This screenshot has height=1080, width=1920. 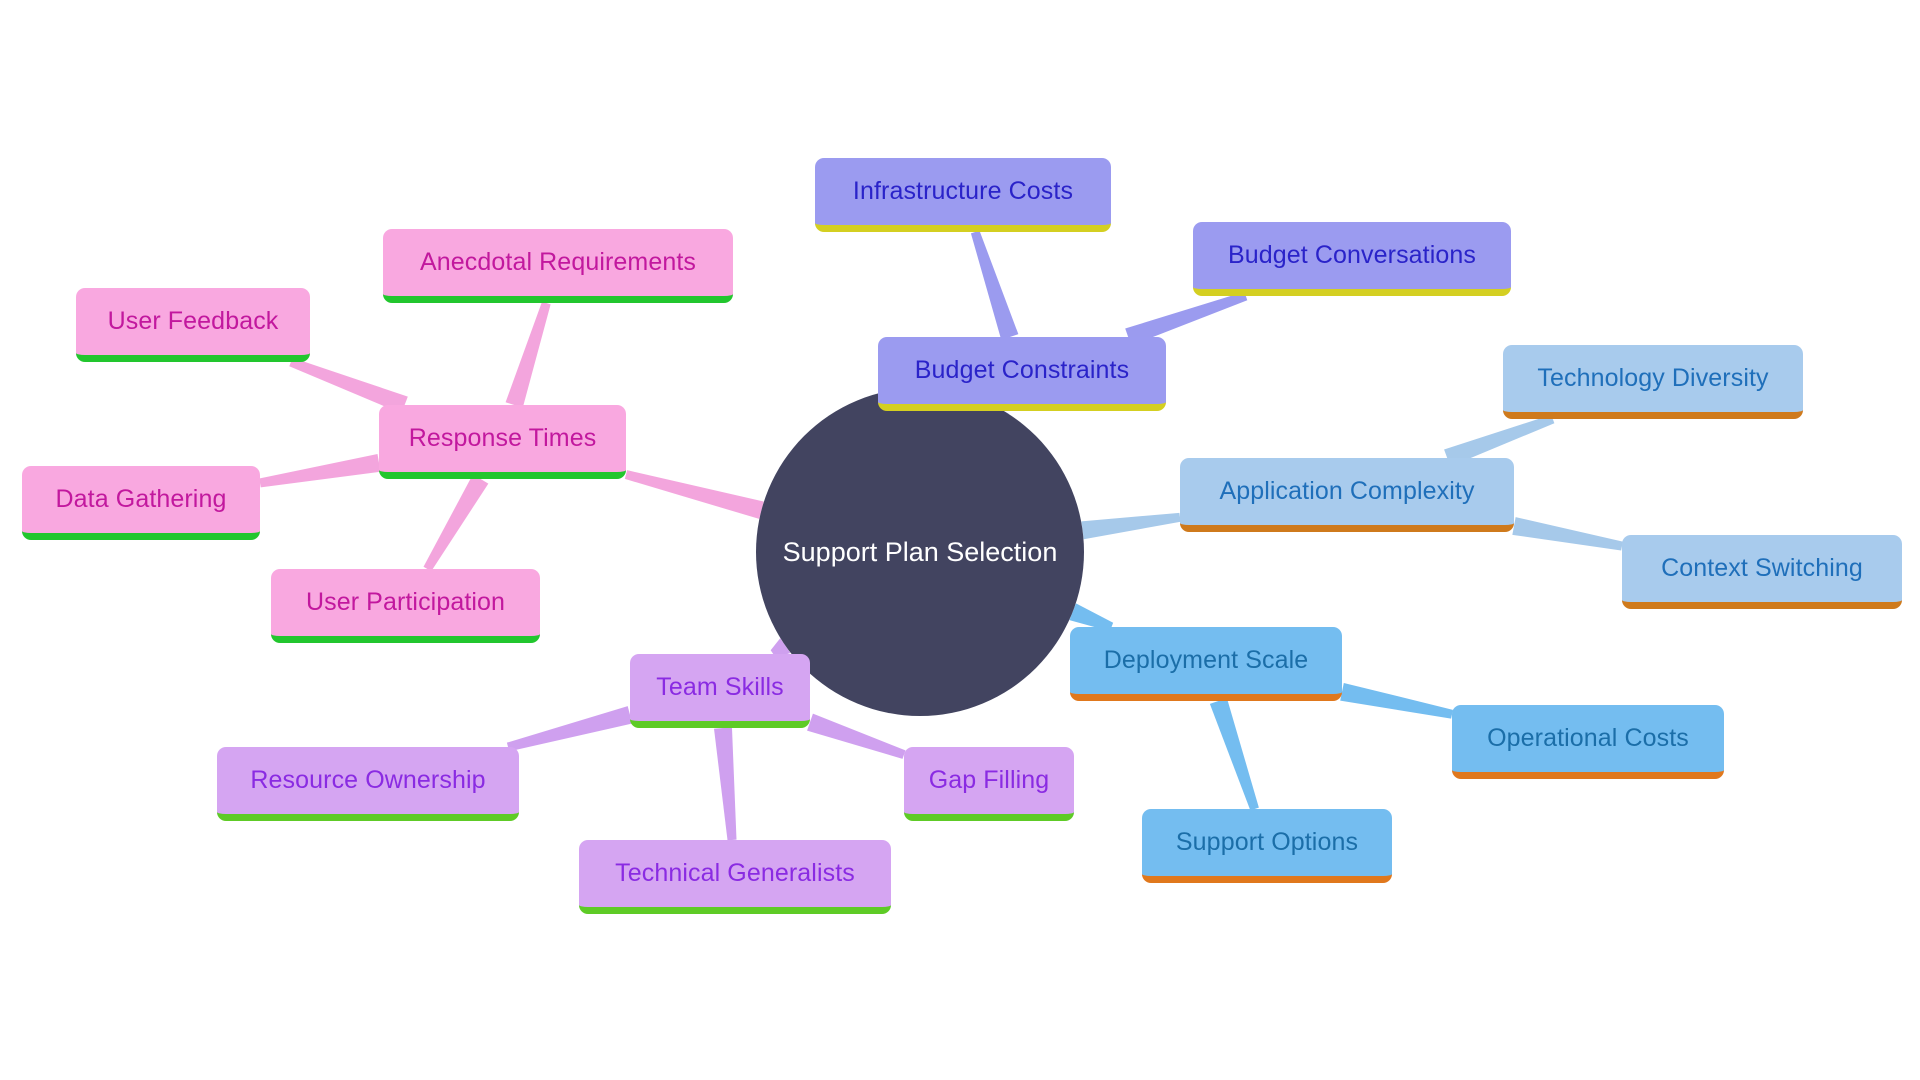 What do you see at coordinates (405, 602) in the screenshot?
I see `node-label-user-participation: User Participation` at bounding box center [405, 602].